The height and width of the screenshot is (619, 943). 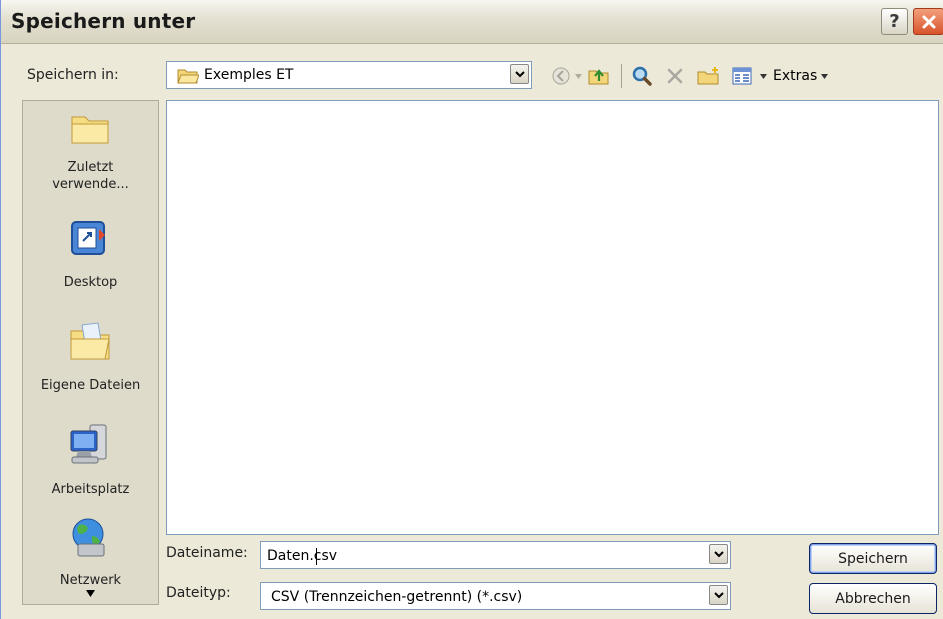 I want to click on delete-x-icon, so click(x=675, y=76).